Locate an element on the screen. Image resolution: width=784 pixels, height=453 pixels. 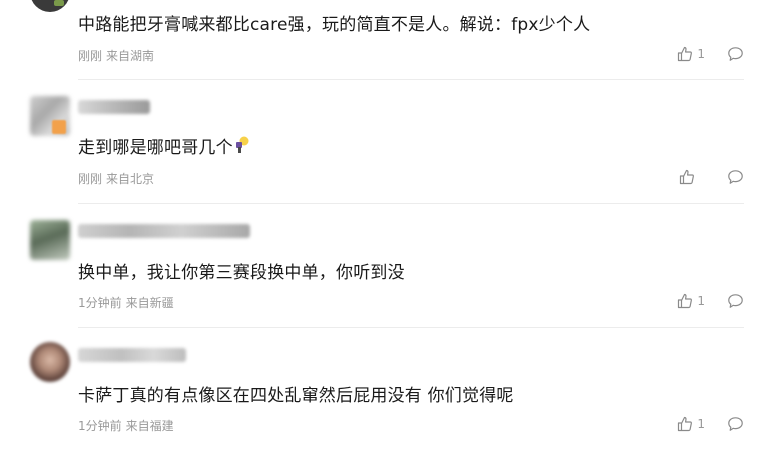
comment-meta: 1分钟前 来自新疆 is located at coordinates (126, 302).